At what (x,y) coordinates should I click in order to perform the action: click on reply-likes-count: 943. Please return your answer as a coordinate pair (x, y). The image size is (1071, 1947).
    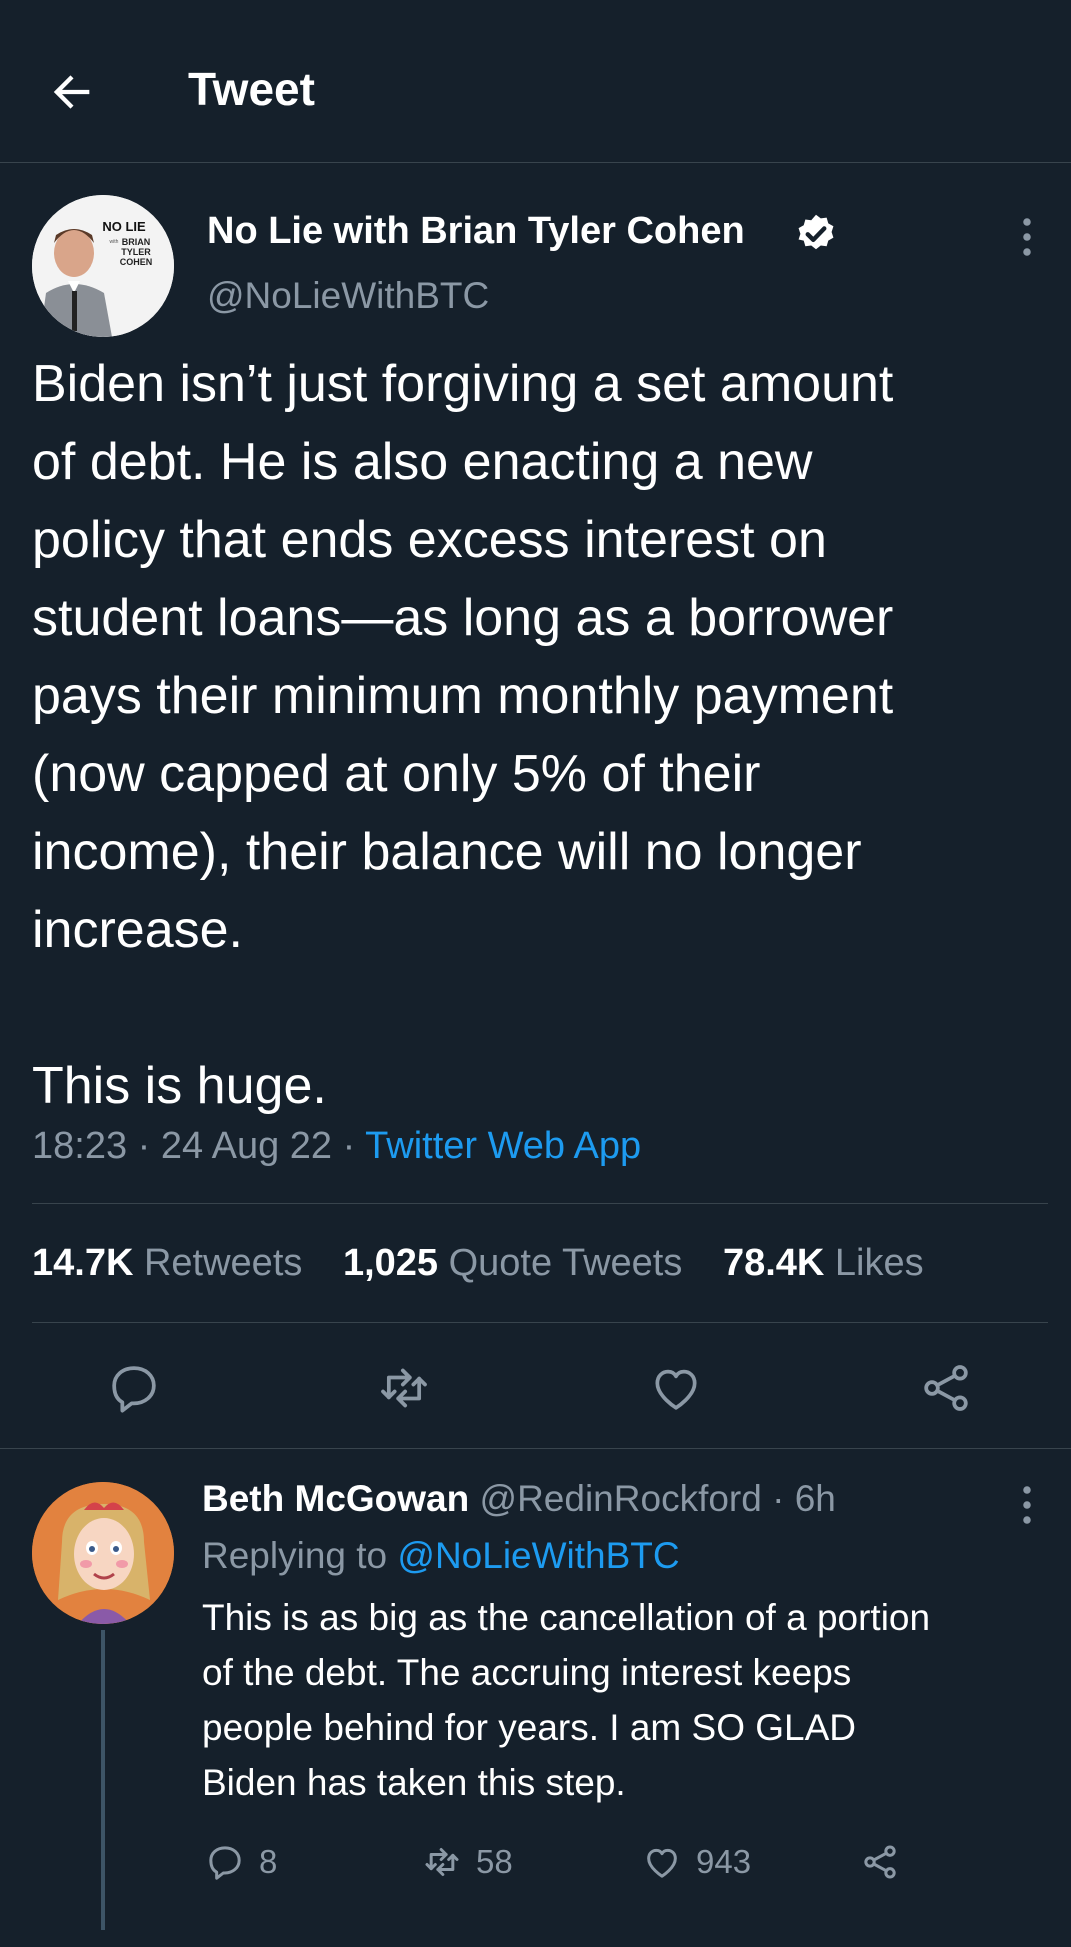
    Looking at the image, I should click on (724, 1861).